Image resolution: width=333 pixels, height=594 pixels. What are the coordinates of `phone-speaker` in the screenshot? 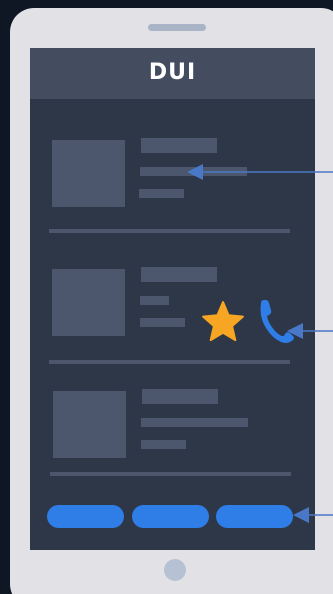 It's located at (177, 27).